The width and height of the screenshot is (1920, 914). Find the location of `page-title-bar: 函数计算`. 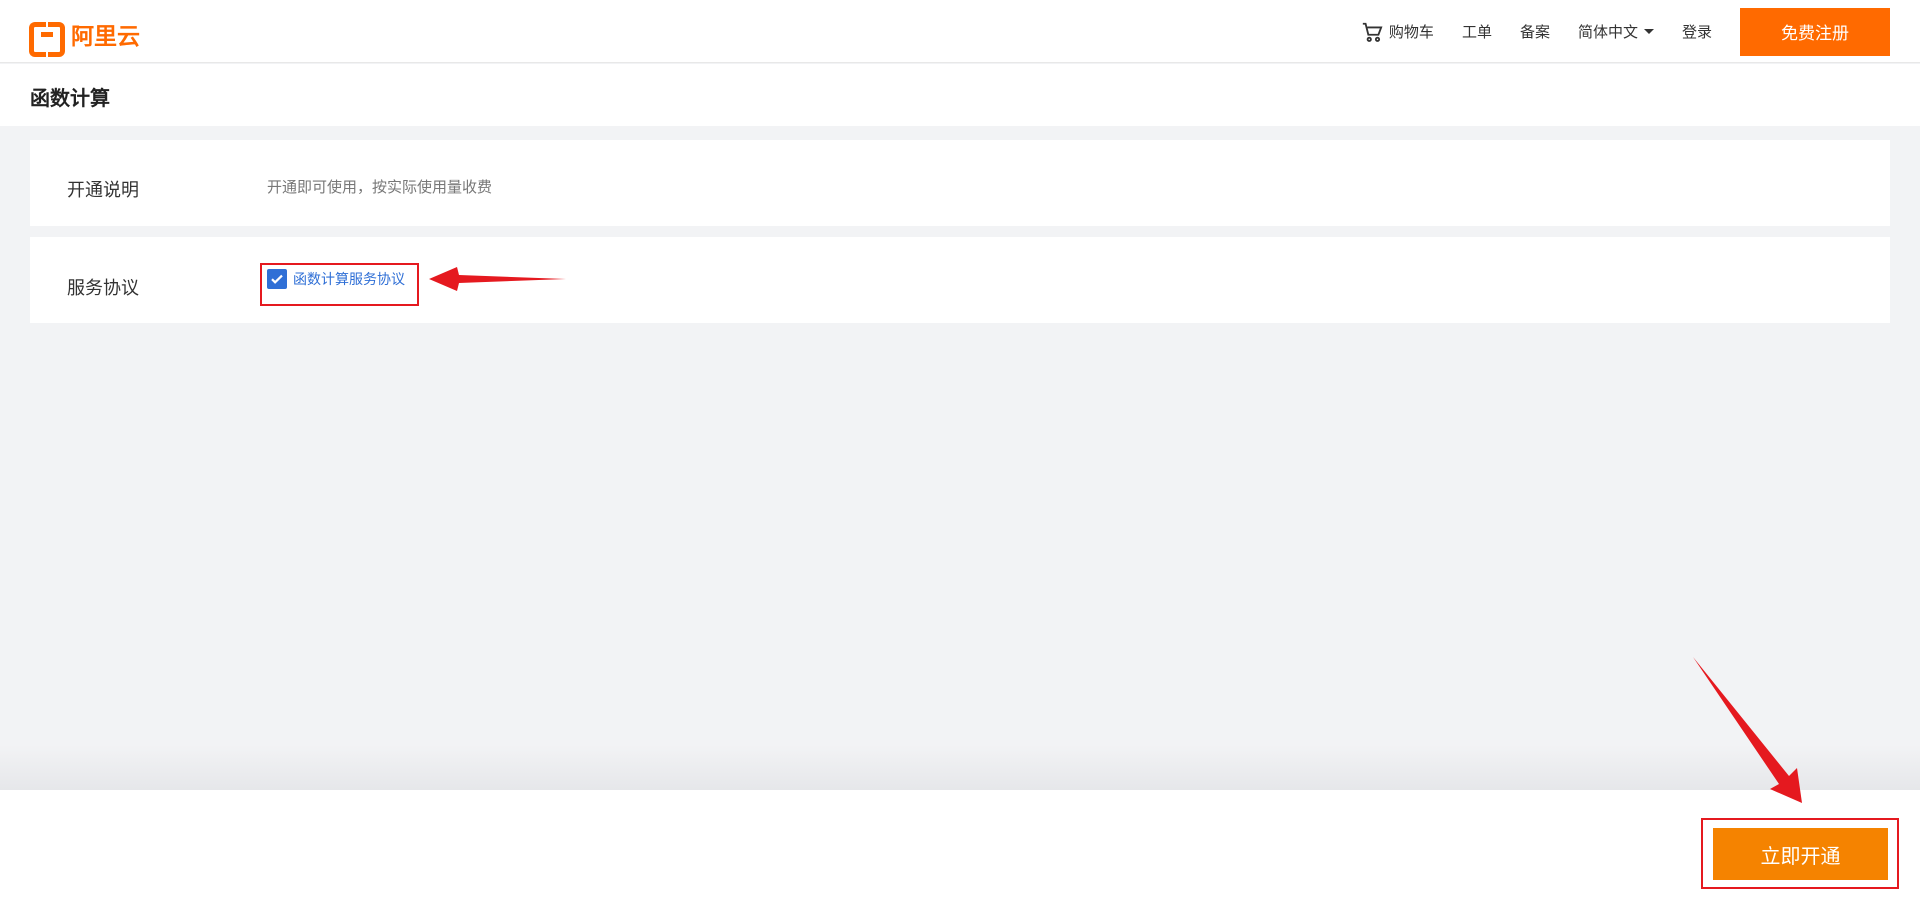

page-title-bar: 函数计算 is located at coordinates (960, 95).